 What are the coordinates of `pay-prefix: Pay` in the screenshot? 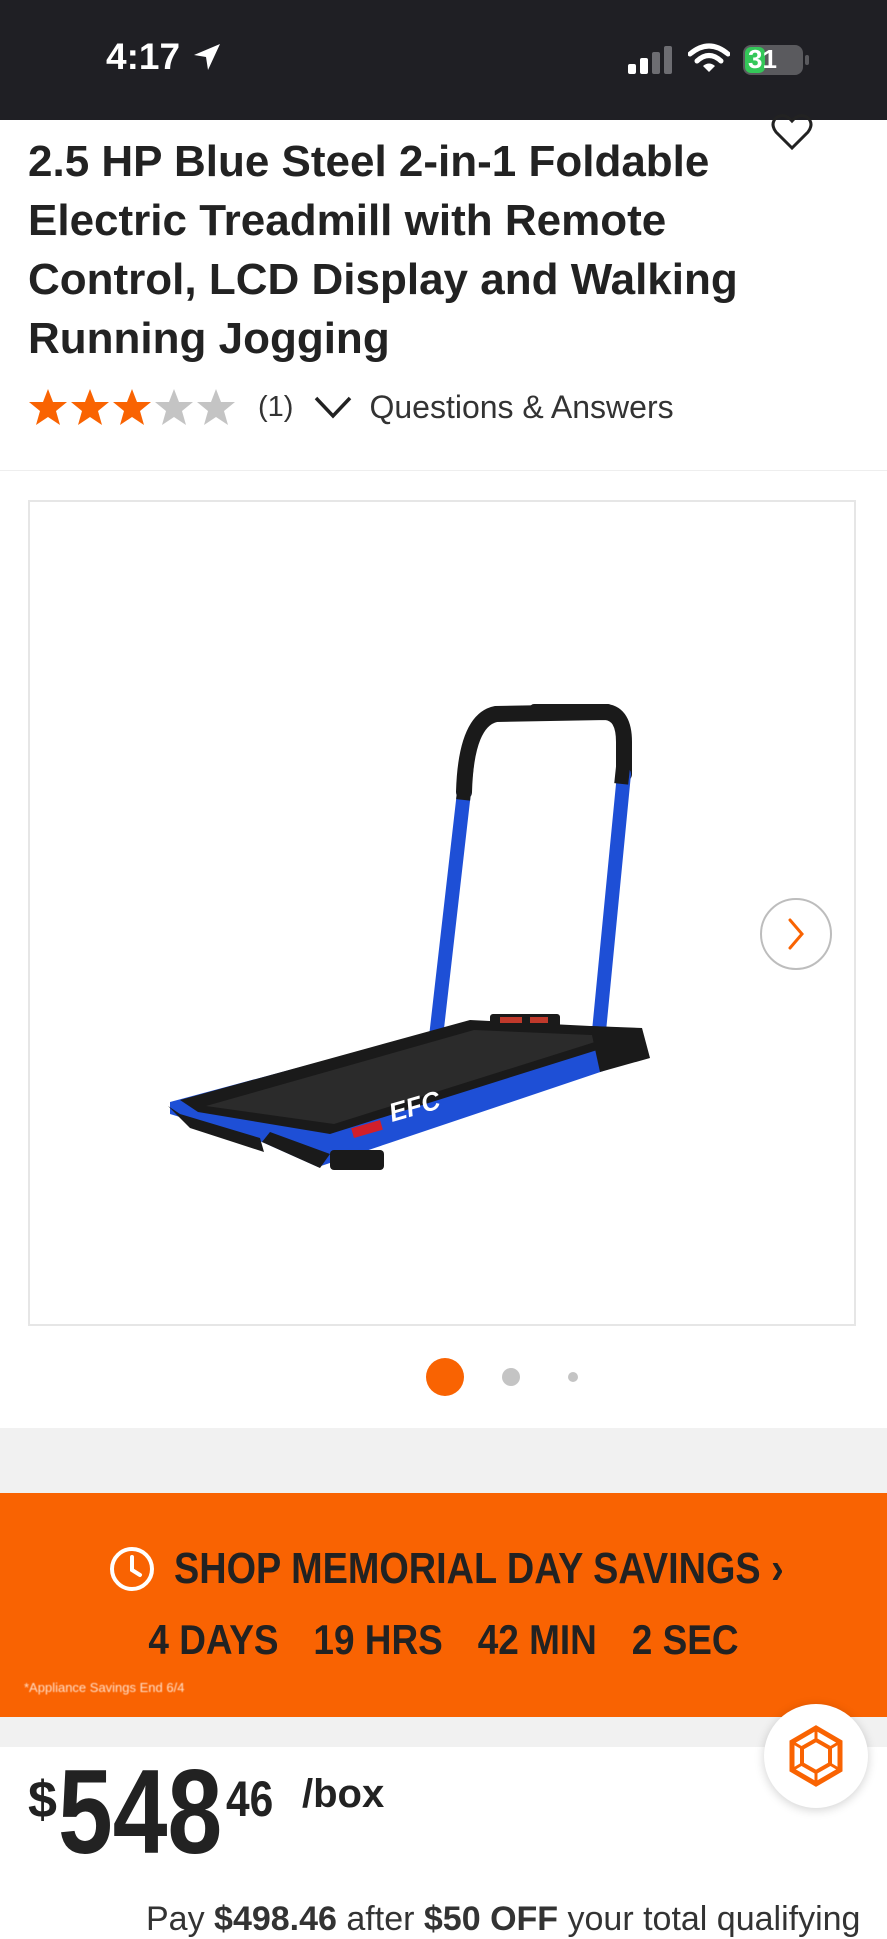 It's located at (180, 1919).